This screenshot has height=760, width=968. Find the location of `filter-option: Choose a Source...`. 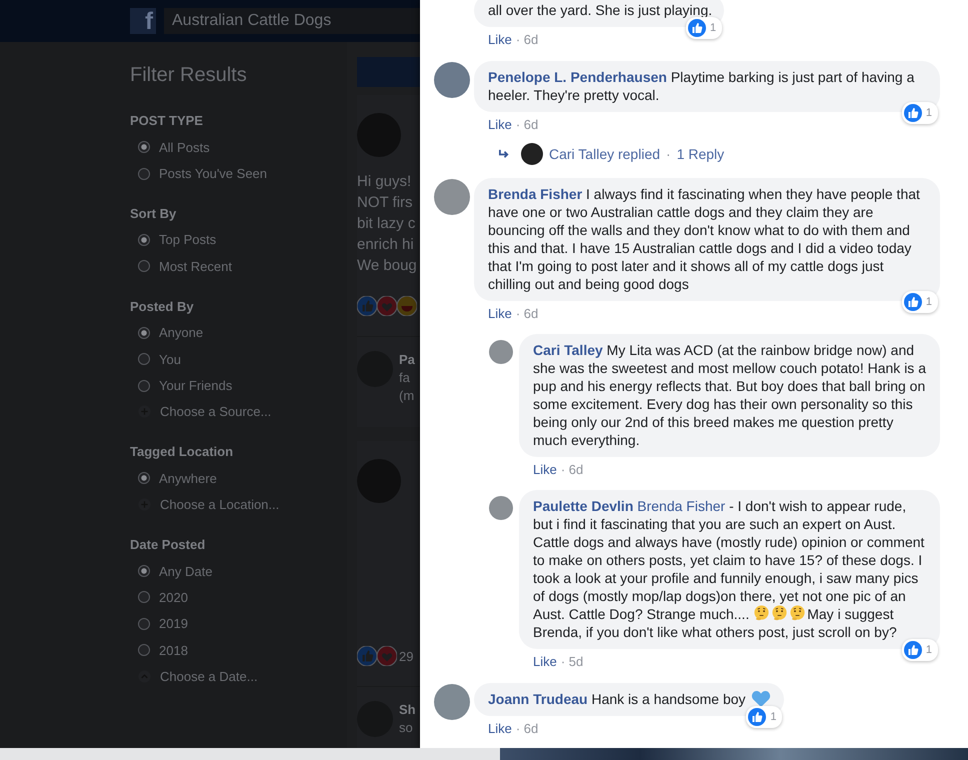

filter-option: Choose a Source... is located at coordinates (216, 412).